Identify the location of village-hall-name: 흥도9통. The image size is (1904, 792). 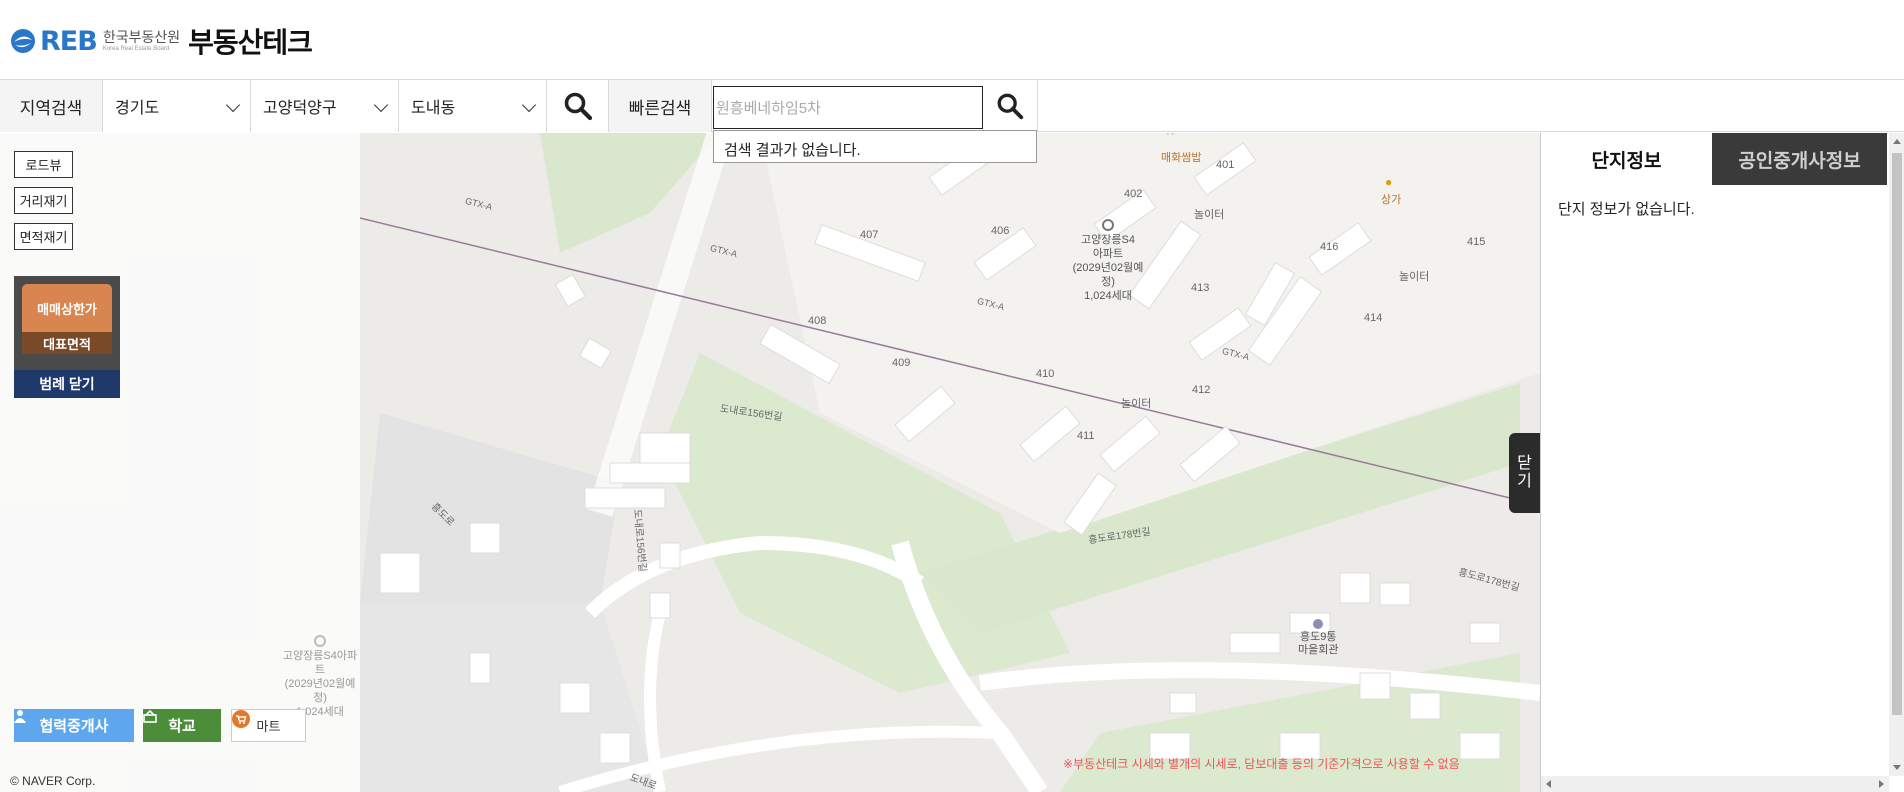
(1318, 637).